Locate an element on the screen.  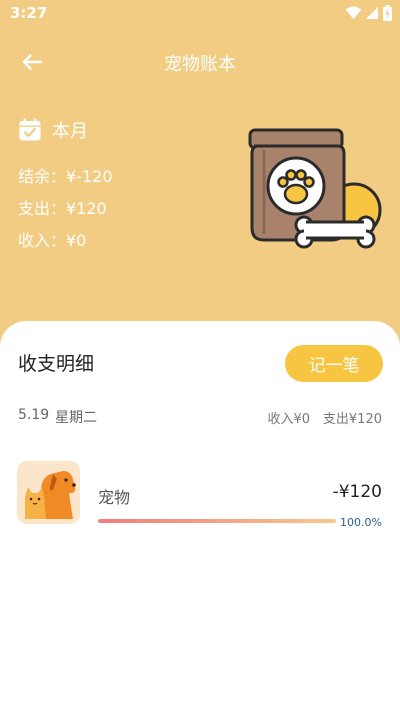
status-icons is located at coordinates (368, 13).